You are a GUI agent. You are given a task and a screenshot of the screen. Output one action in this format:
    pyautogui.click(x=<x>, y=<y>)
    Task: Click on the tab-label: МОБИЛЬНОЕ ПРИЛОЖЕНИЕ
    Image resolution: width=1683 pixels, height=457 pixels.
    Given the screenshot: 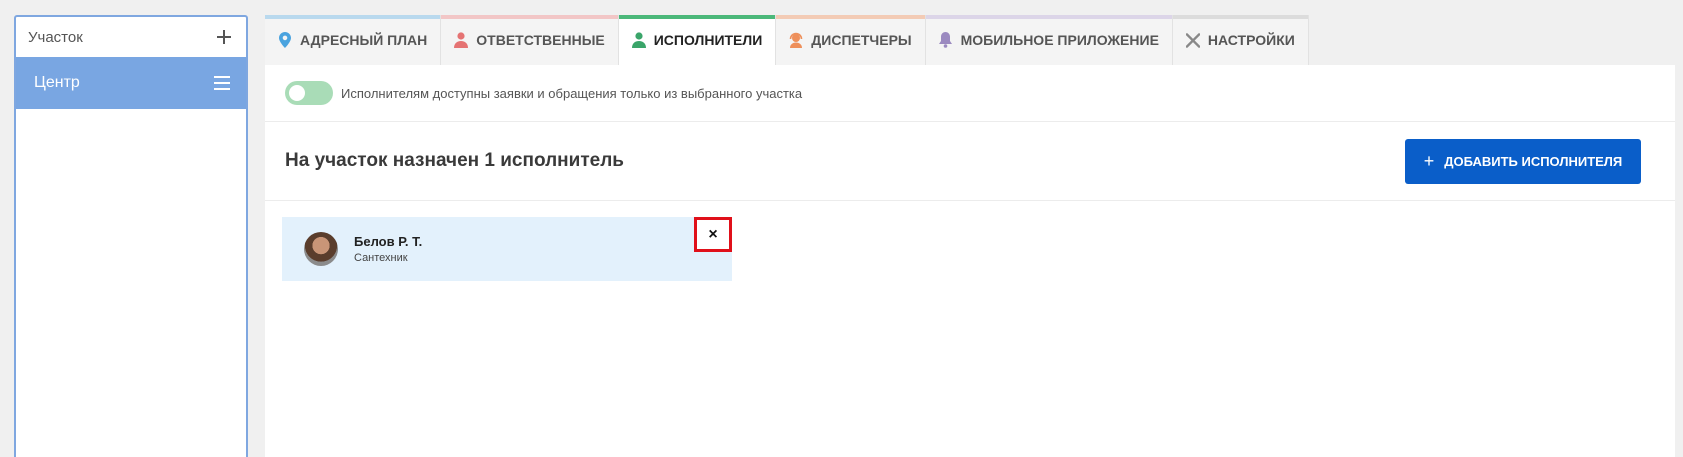 What is the action you would take?
    pyautogui.click(x=1059, y=40)
    